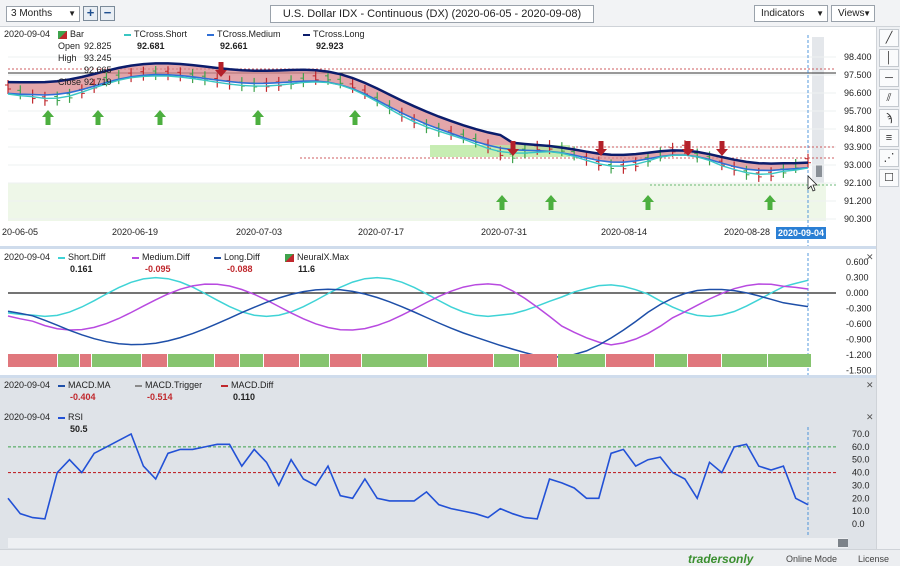 This screenshot has width=900, height=566. What do you see at coordinates (161, 34) in the screenshot?
I see `legend-tcross-short-name: TCross.Short` at bounding box center [161, 34].